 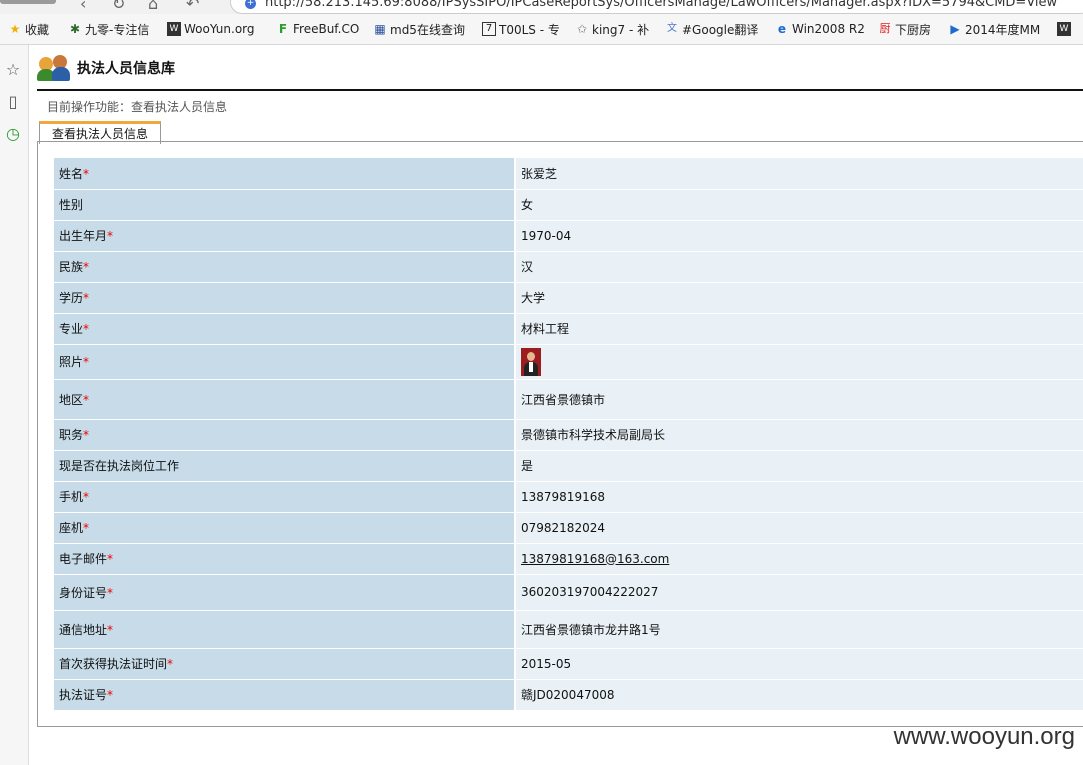 What do you see at coordinates (284, 664) in the screenshot?
I see `field-label: 首次获得执法证时间*` at bounding box center [284, 664].